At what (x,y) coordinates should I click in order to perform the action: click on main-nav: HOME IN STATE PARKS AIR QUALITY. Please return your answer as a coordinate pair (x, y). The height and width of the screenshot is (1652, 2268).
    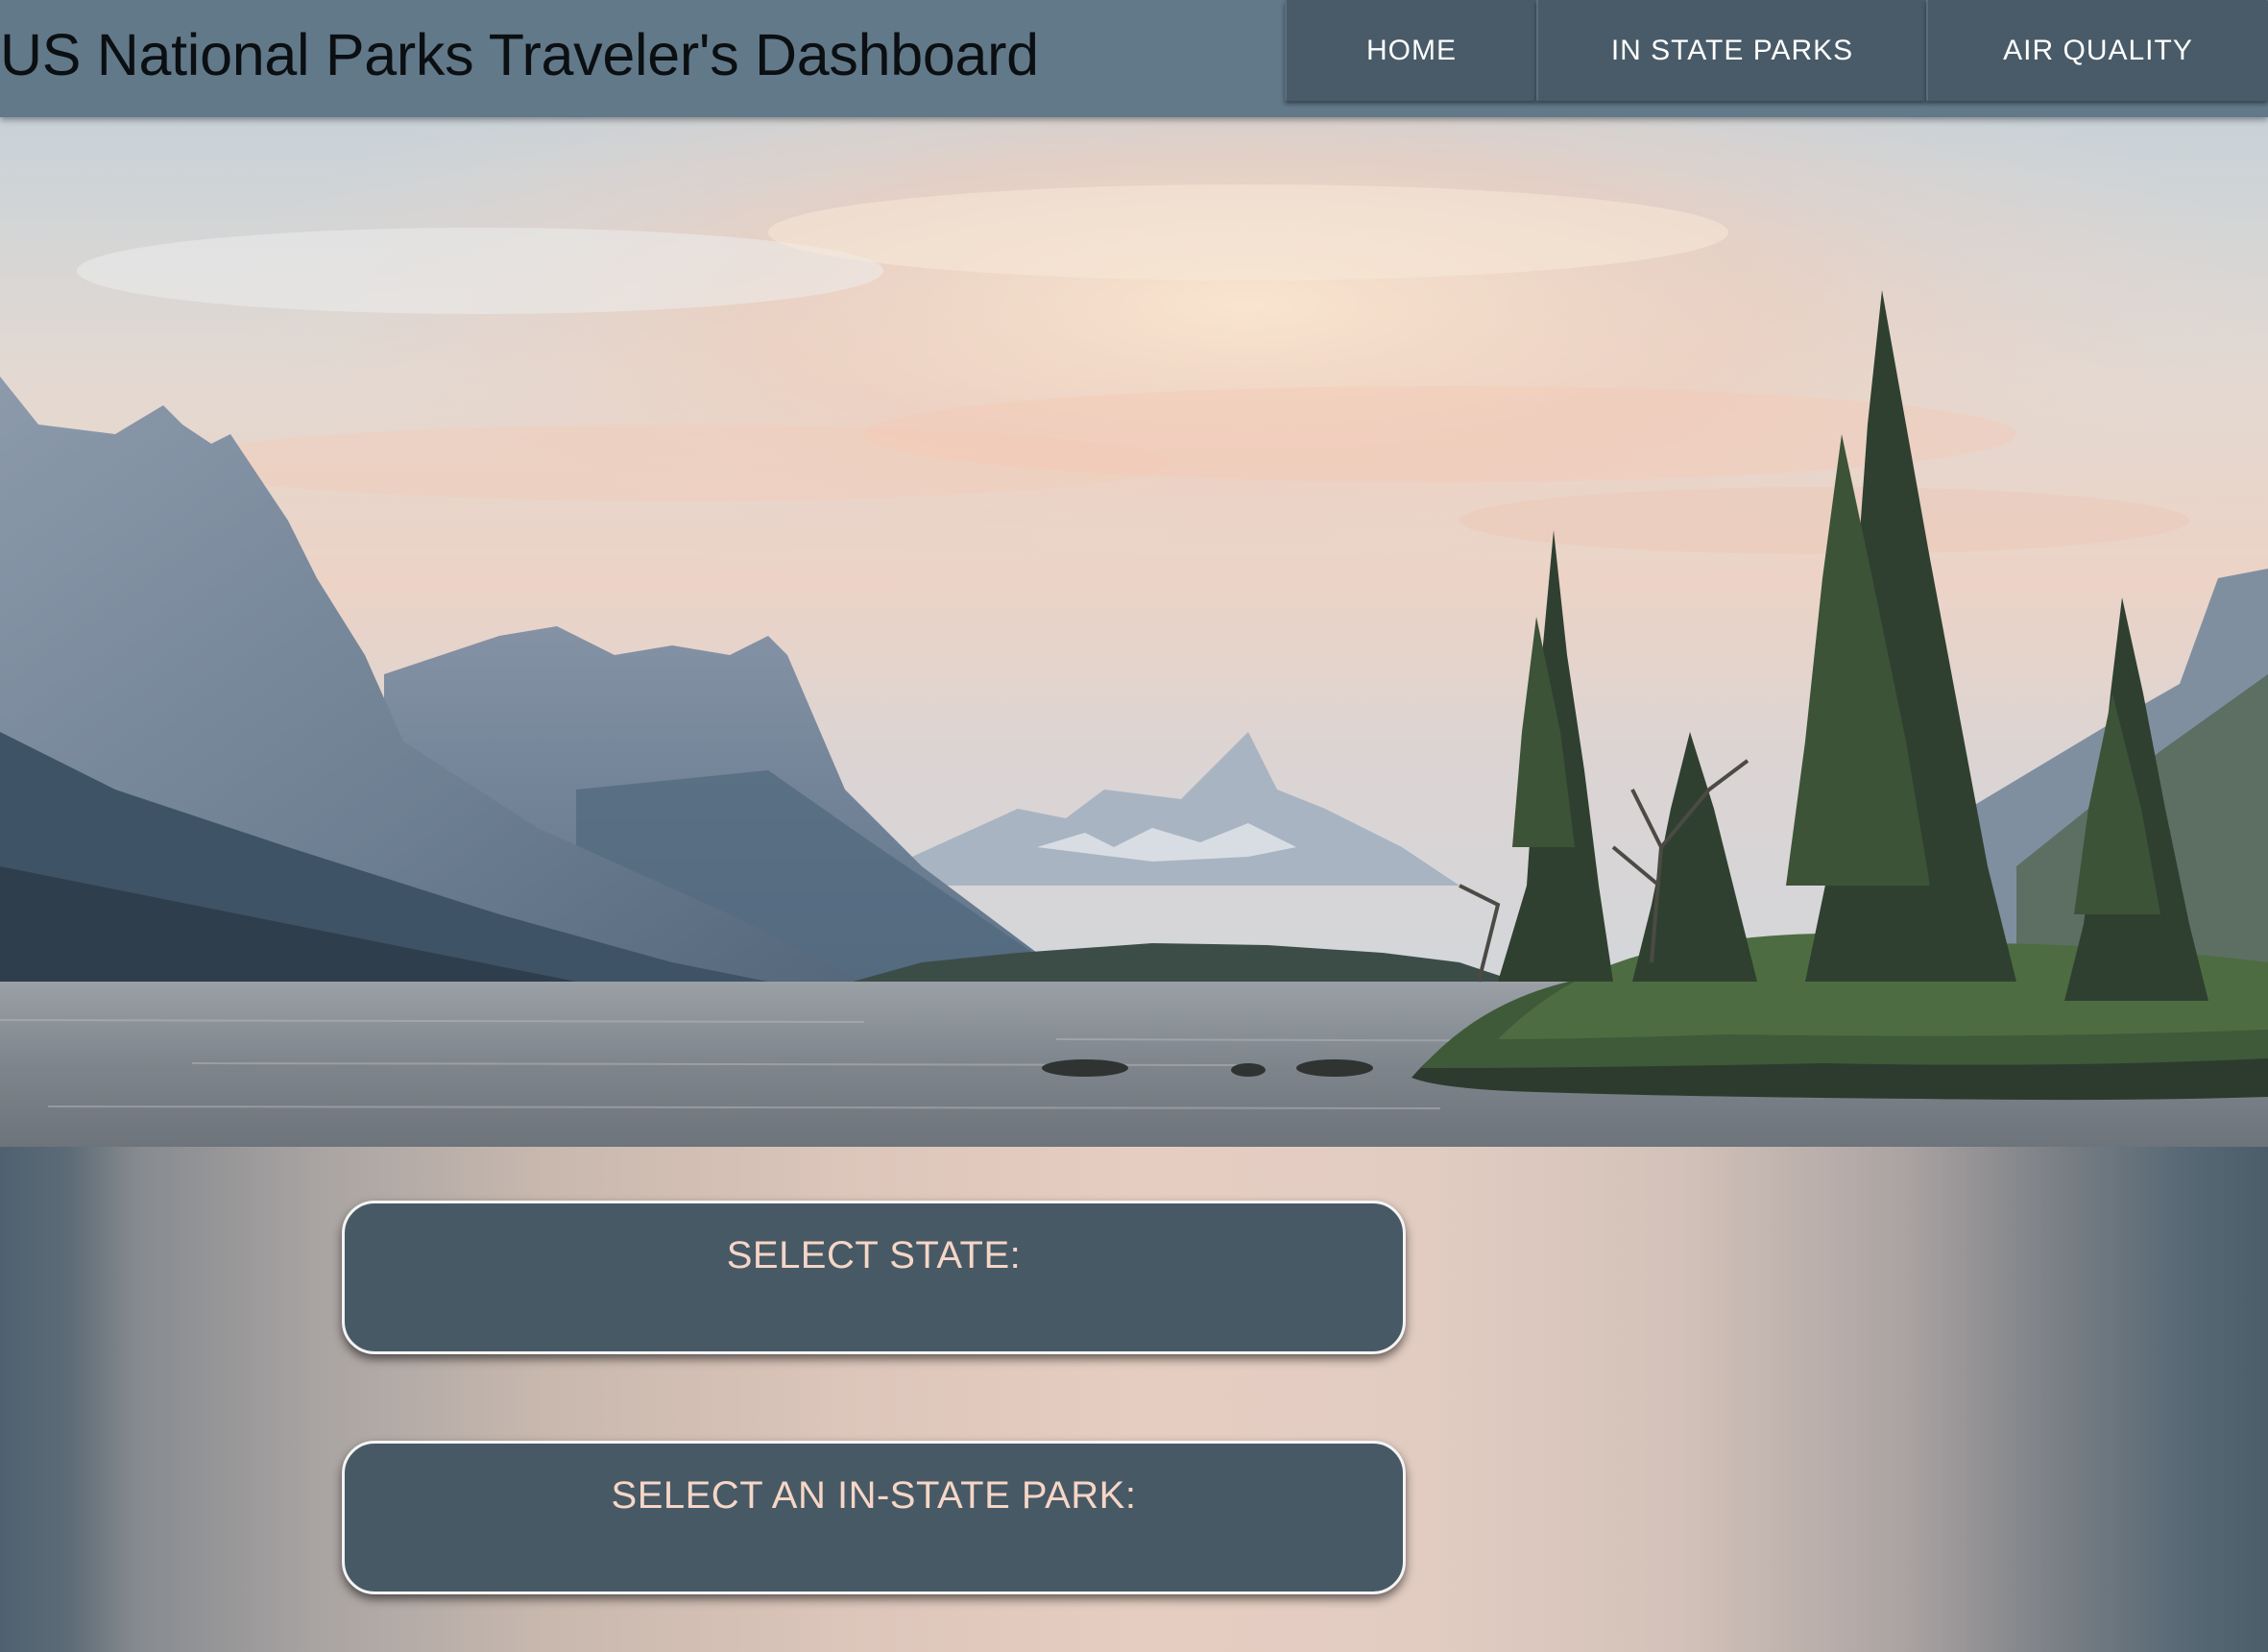
    Looking at the image, I should click on (1777, 50).